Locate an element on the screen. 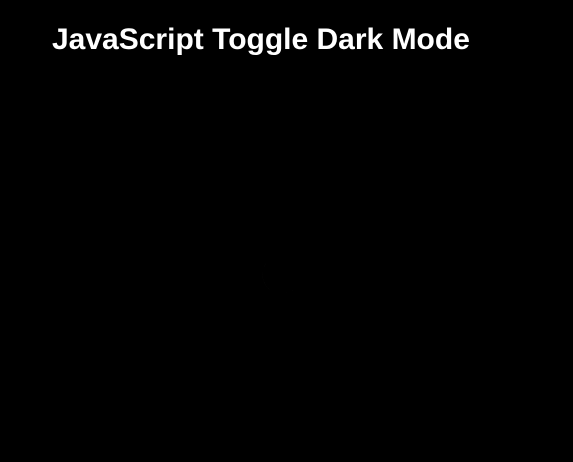 The width and height of the screenshot is (573, 462). moon-icon is located at coordinates (274, 278).